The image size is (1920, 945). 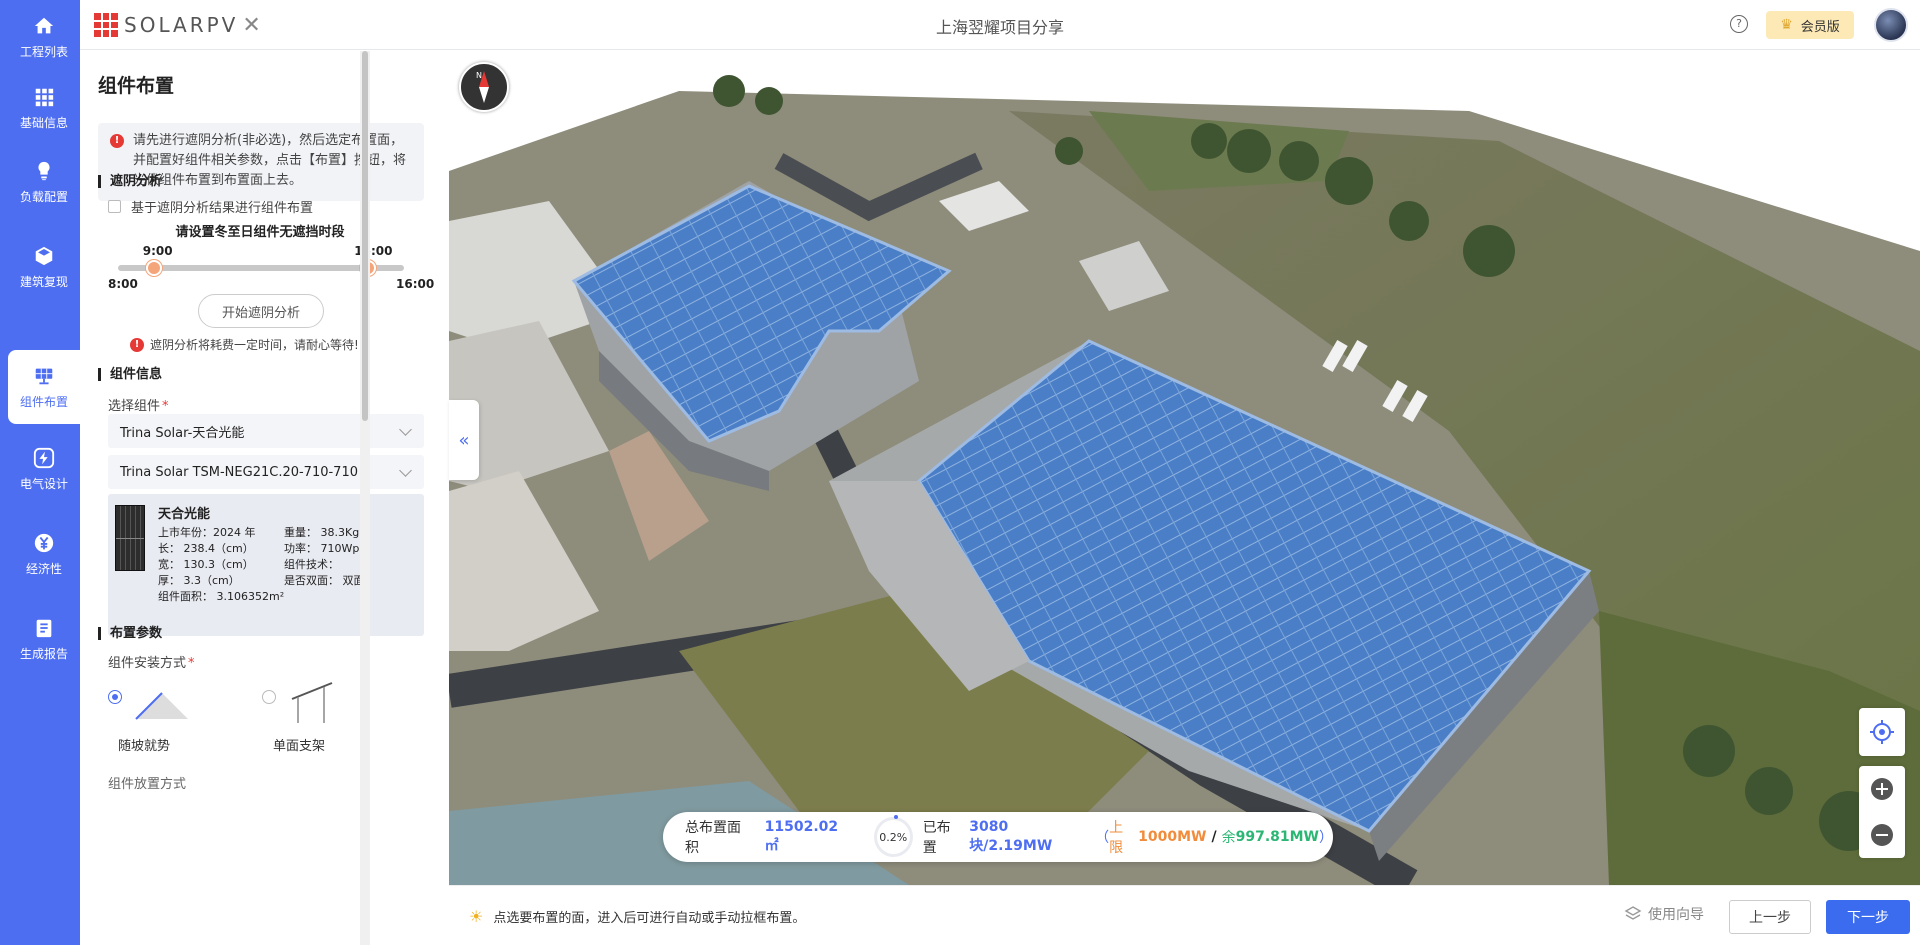 I want to click on placed-label: 已布置, so click(x=936, y=838).